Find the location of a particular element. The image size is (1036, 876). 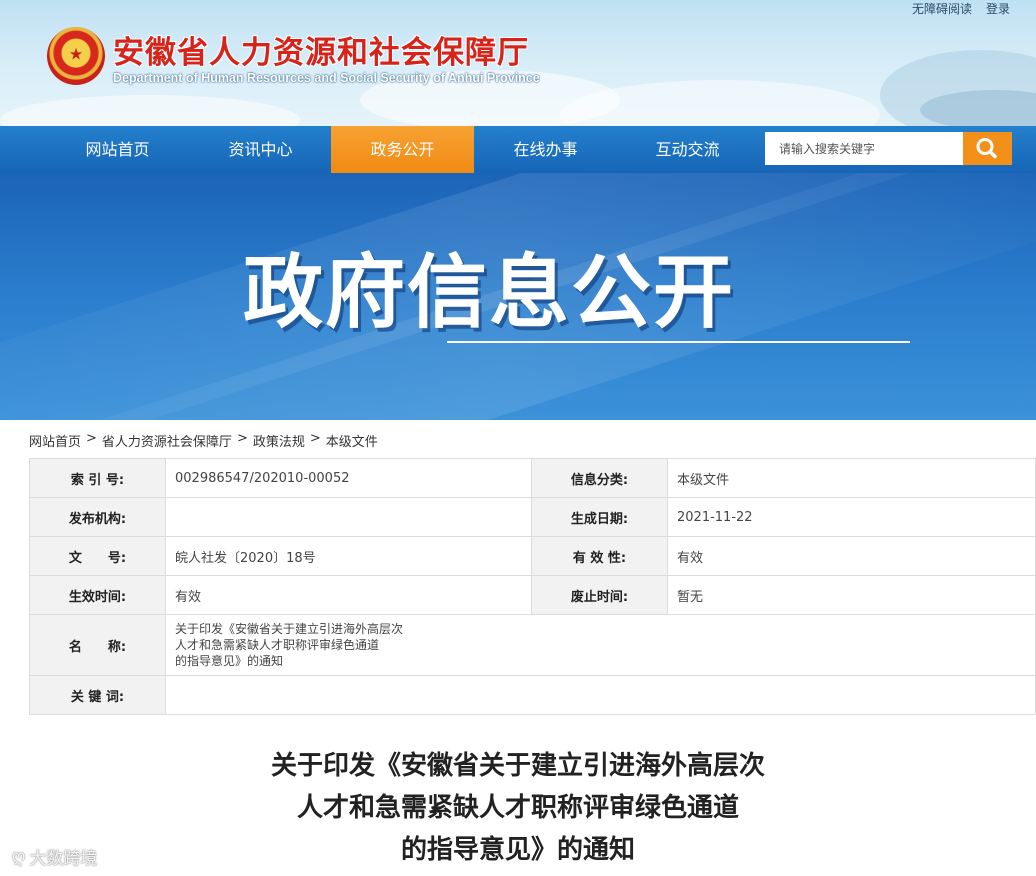

breadcrumb-home: 网站首页 is located at coordinates (55, 440).